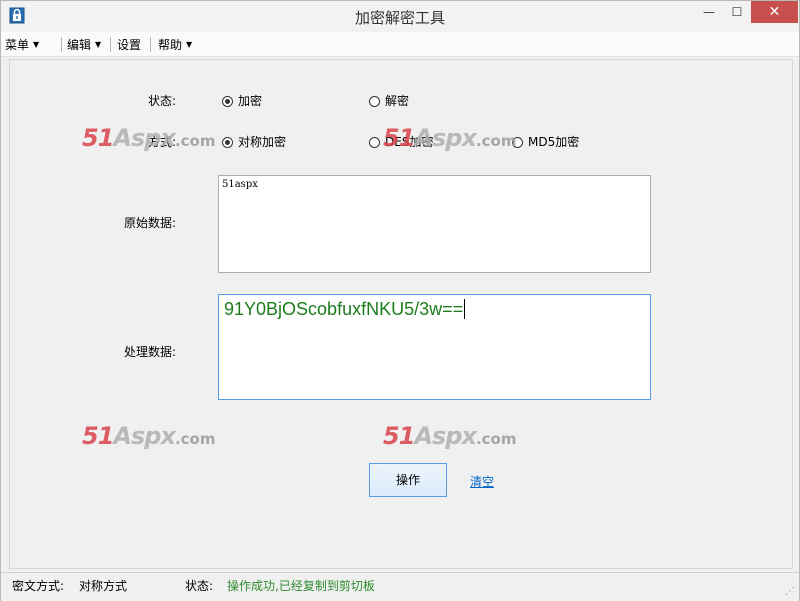 The image size is (800, 601). I want to click on radio-label: 解密, so click(397, 101).